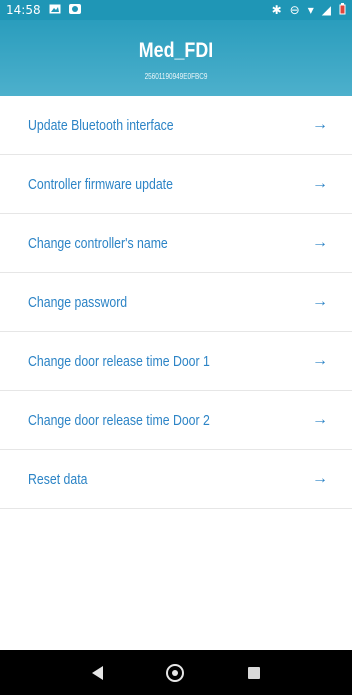  Describe the element at coordinates (342, 10) in the screenshot. I see `battery-icon` at that location.